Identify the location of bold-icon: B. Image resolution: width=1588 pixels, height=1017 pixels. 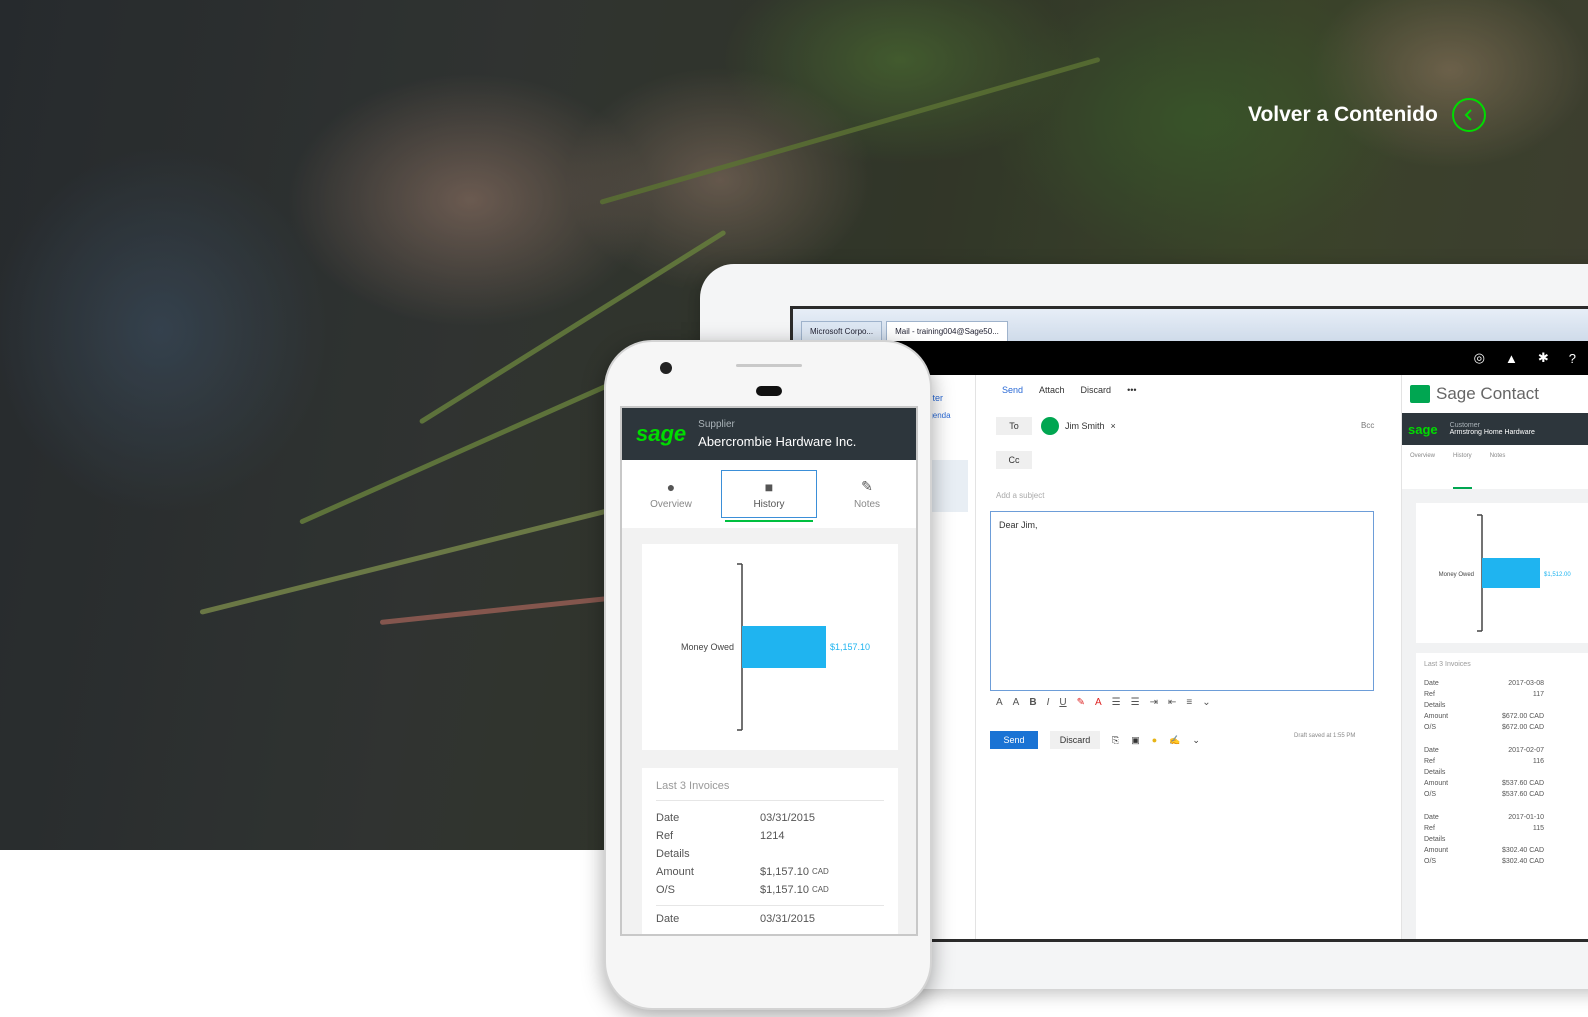
(1032, 702).